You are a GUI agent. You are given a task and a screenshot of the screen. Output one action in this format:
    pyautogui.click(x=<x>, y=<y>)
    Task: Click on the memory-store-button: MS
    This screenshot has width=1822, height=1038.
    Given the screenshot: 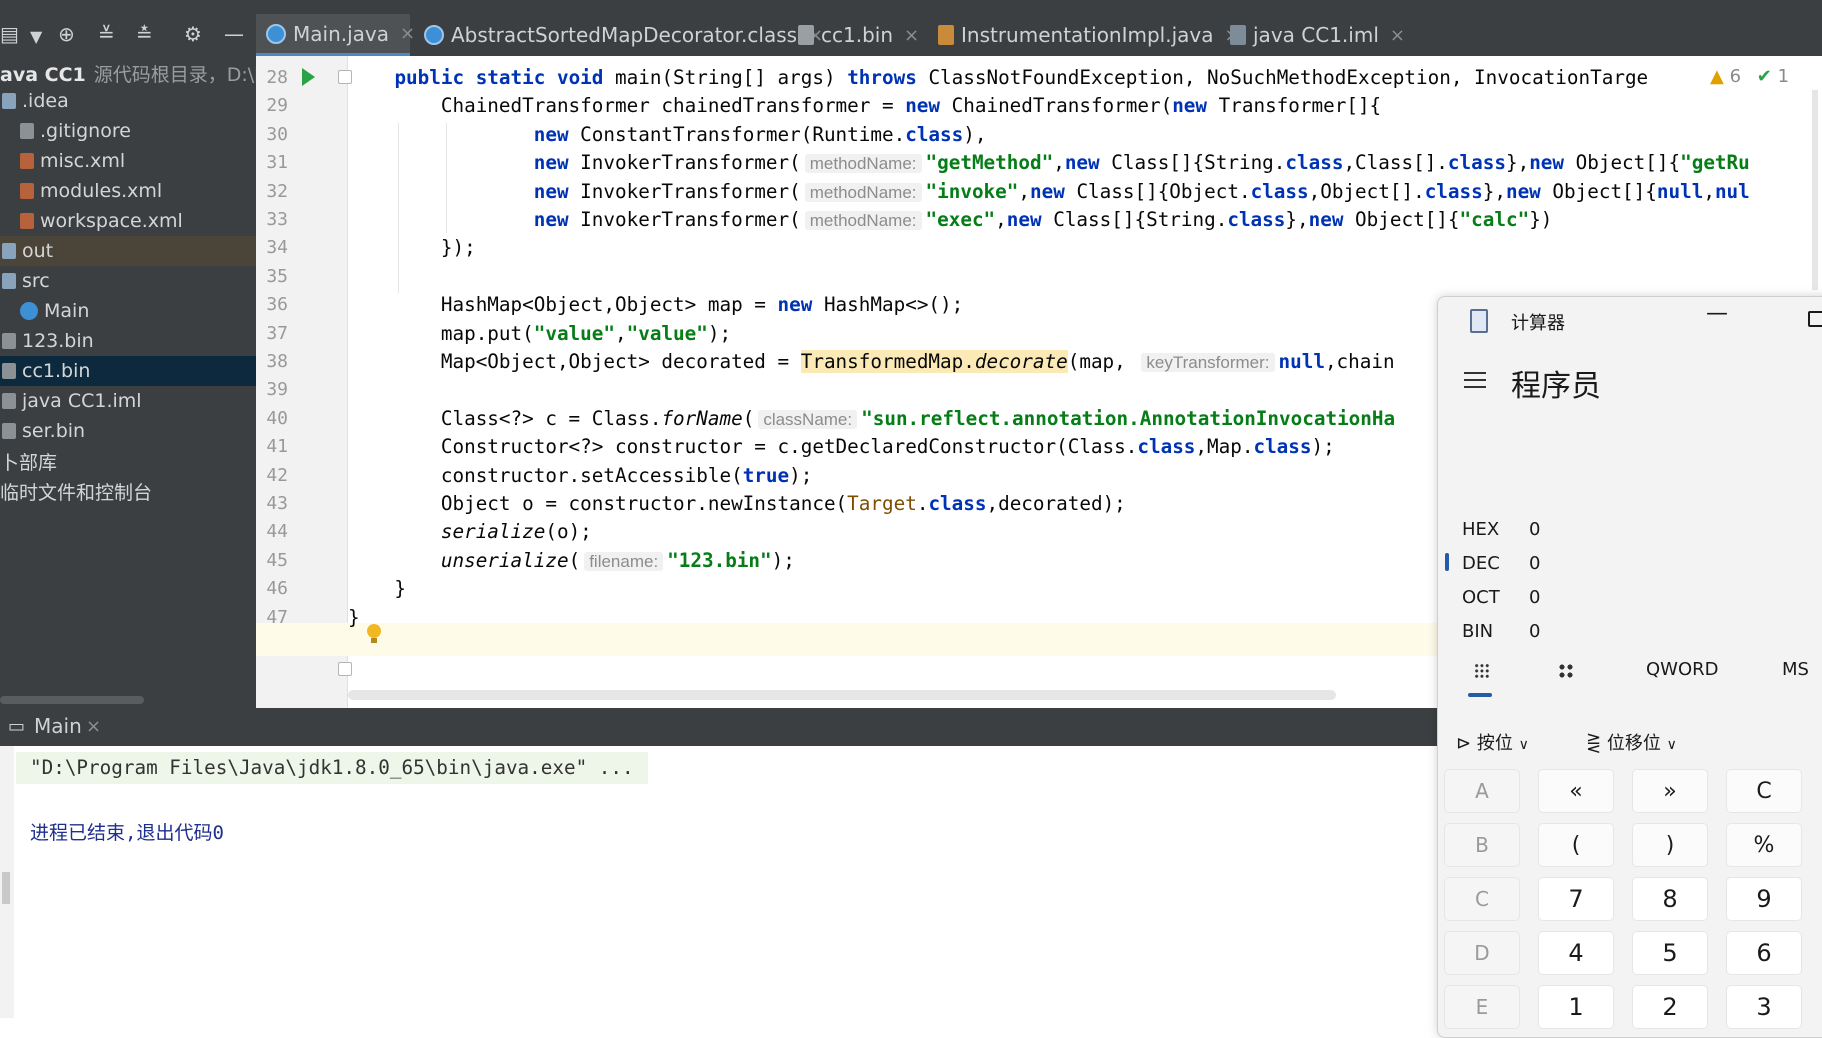 What is the action you would take?
    pyautogui.click(x=1795, y=669)
    